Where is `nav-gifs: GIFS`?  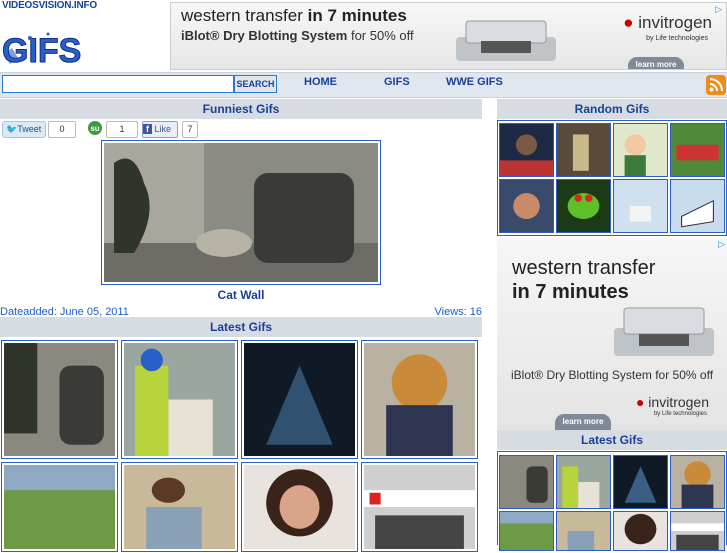 nav-gifs: GIFS is located at coordinates (397, 82).